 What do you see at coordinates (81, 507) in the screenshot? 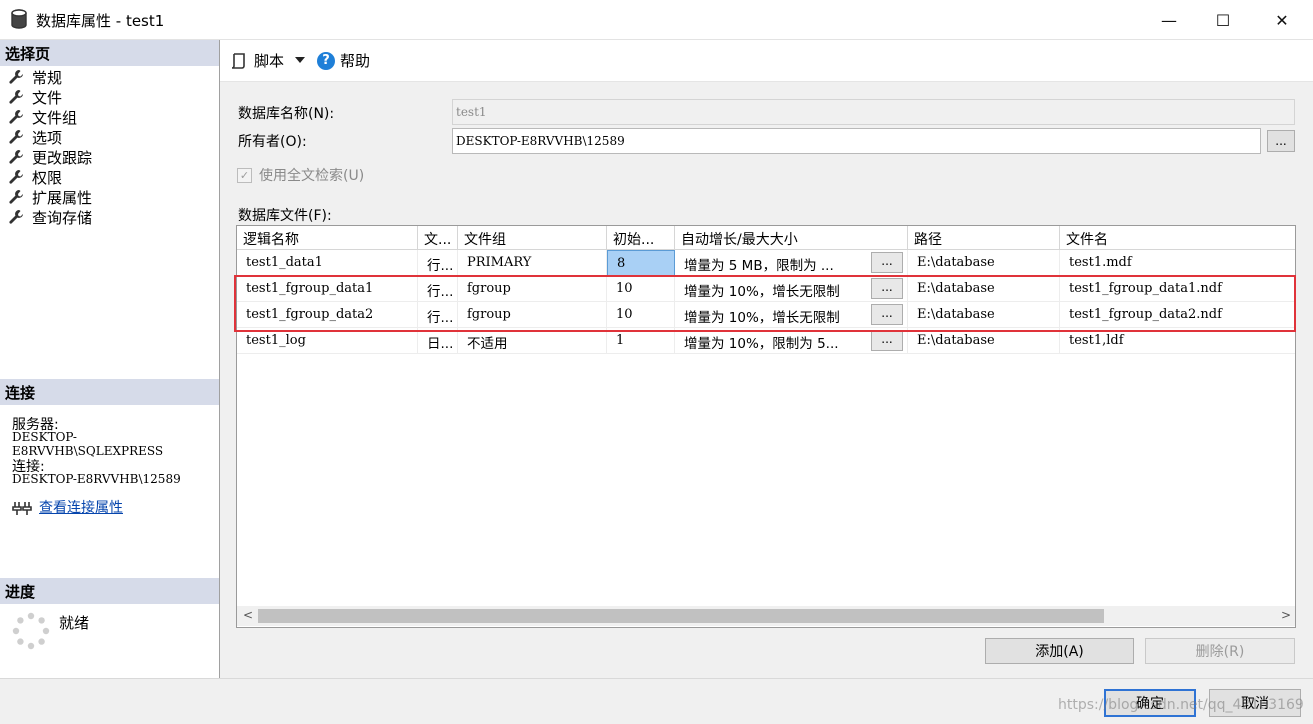
I see `view-connection-properties-link: 查看连接属性` at bounding box center [81, 507].